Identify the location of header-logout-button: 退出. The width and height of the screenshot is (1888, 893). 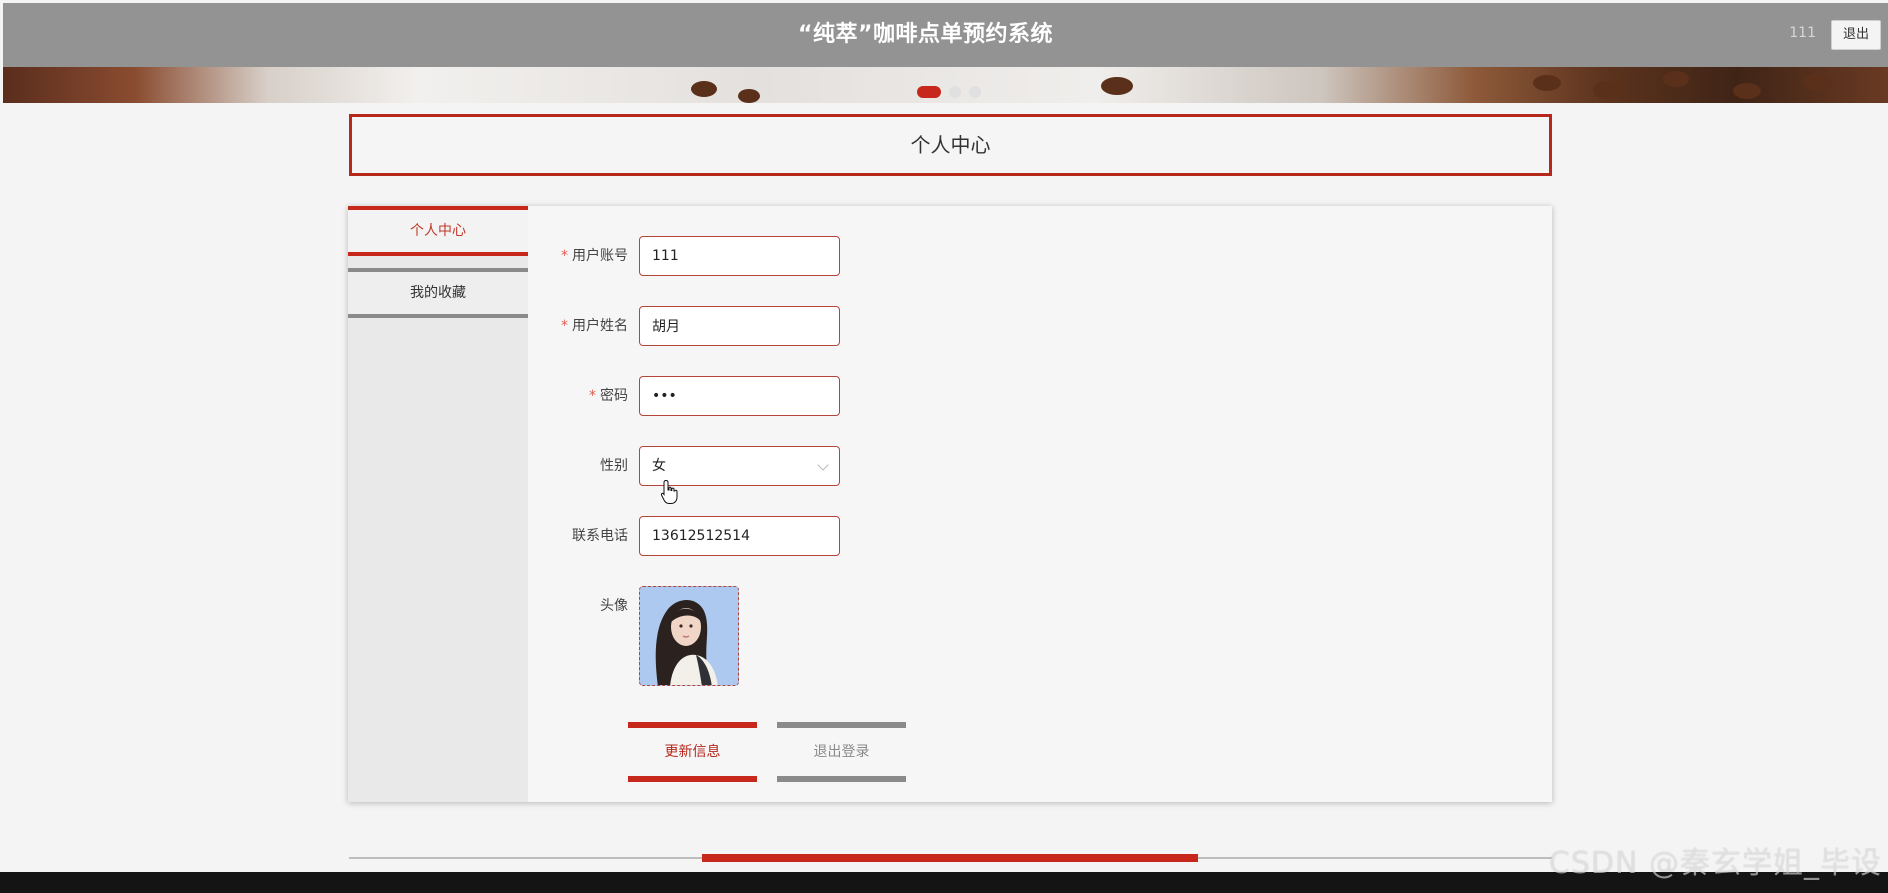
(1856, 35).